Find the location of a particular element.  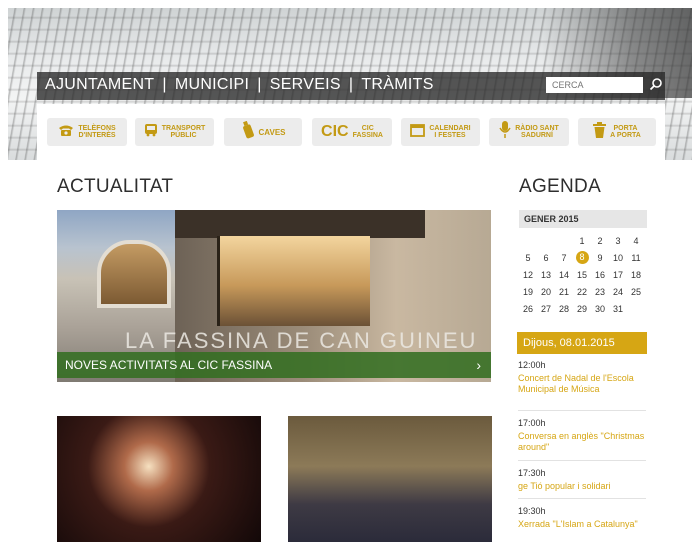

bus-icon is located at coordinates (151, 132).